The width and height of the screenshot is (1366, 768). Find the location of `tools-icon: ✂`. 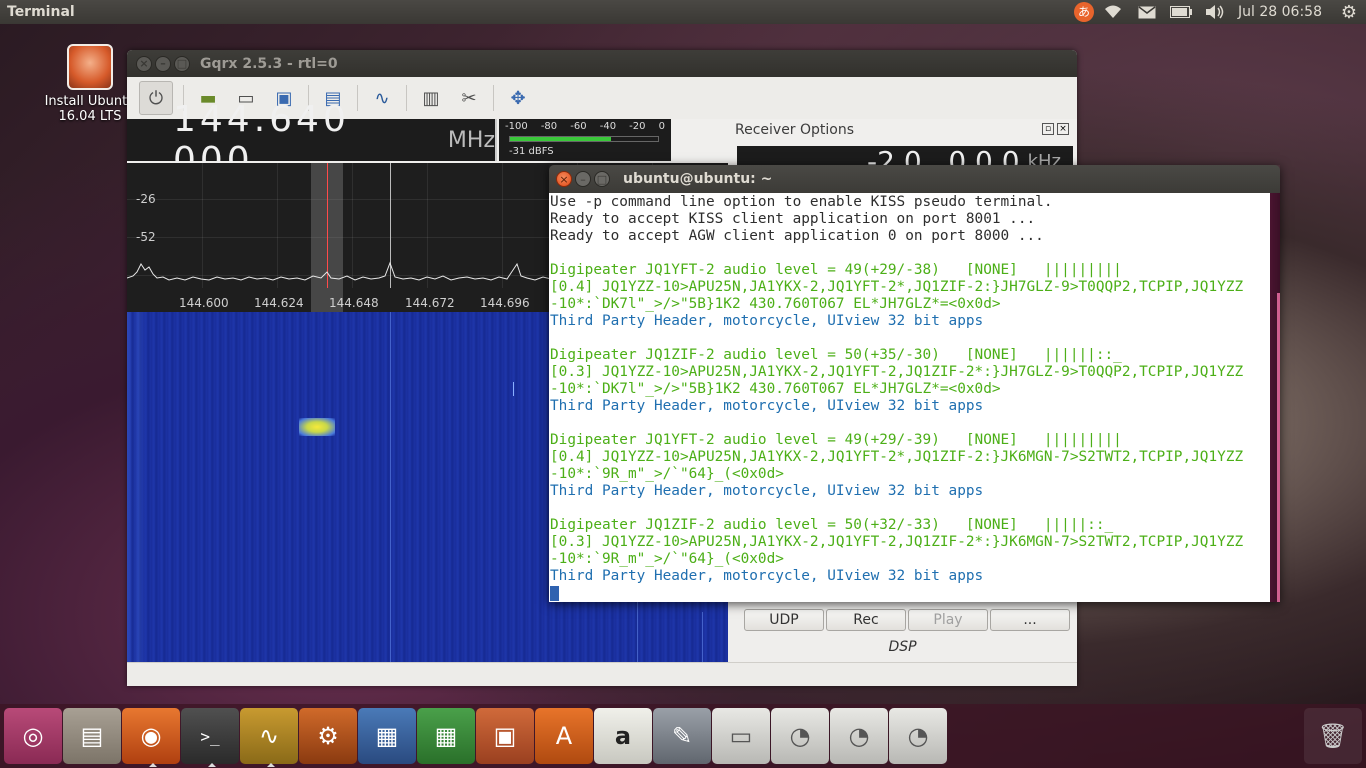

tools-icon: ✂ is located at coordinates (469, 98).